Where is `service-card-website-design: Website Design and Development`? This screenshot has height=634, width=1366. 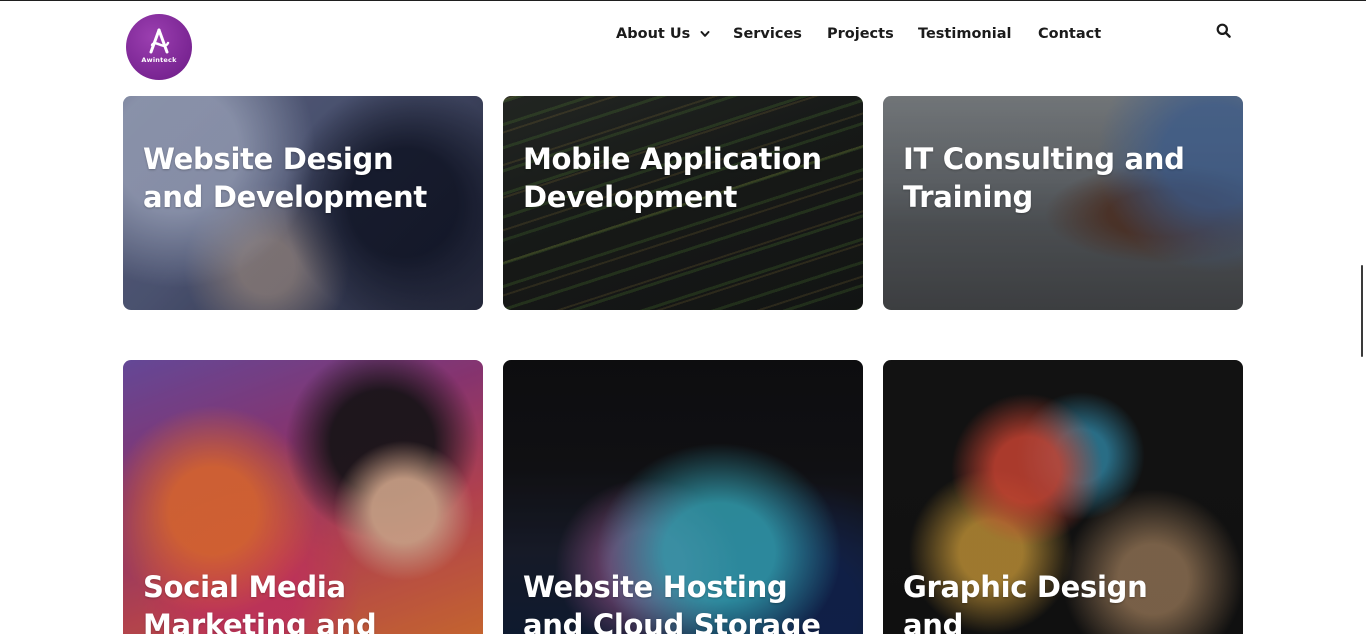 service-card-website-design: Website Design and Development is located at coordinates (303, 203).